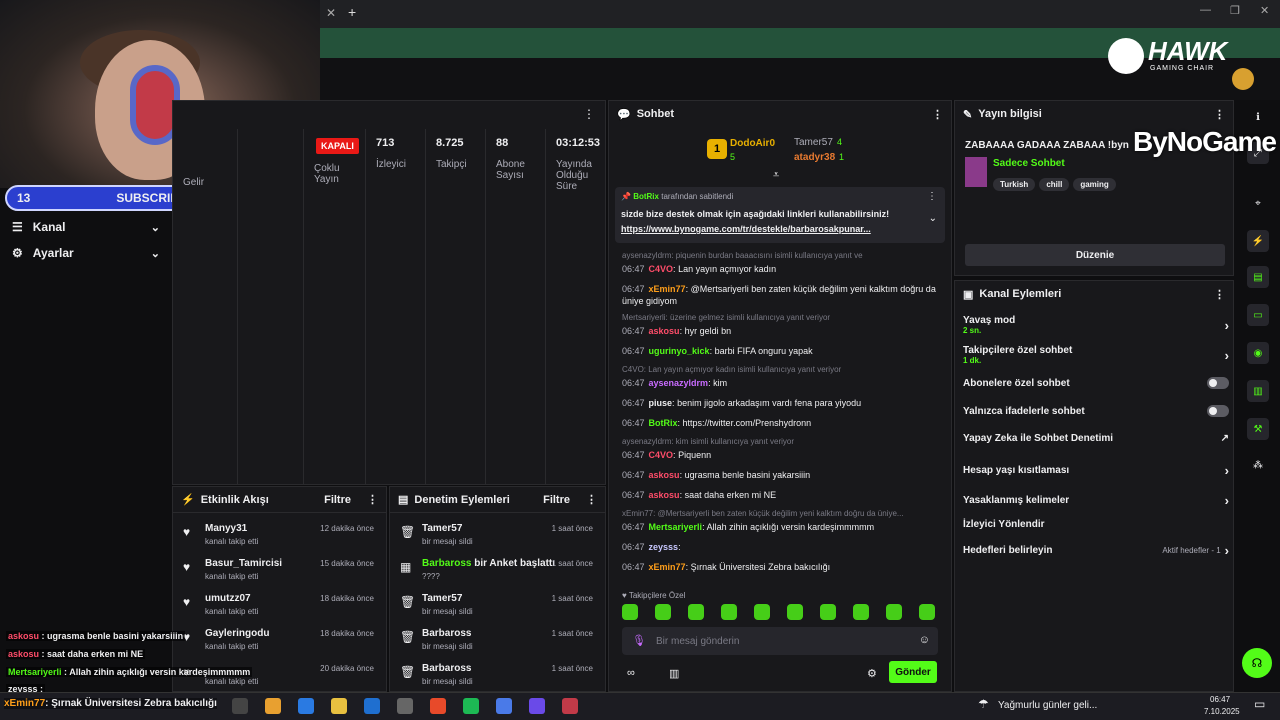 Image resolution: width=1280 pixels, height=720 pixels. What do you see at coordinates (279, 538) in the screenshot?
I see `activity-item: ♥ Manyy31 kanalı takip etti 12 dakika önce` at bounding box center [279, 538].